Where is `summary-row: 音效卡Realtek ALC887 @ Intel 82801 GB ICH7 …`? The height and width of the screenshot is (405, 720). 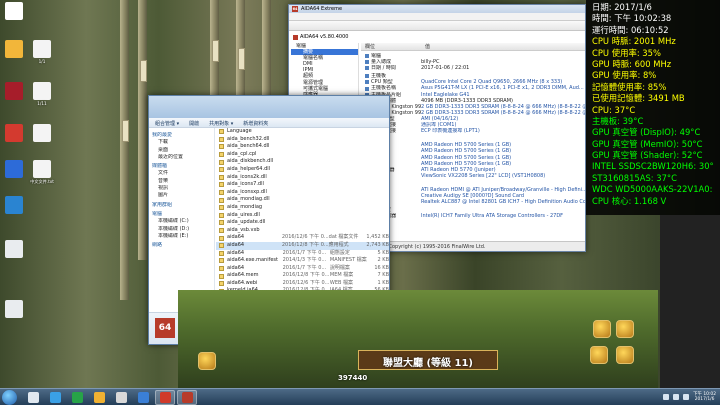 summary-row: 音效卡Realtek ALC887 @ Intel 82801 GB ICH7 … is located at coordinates (473, 202).